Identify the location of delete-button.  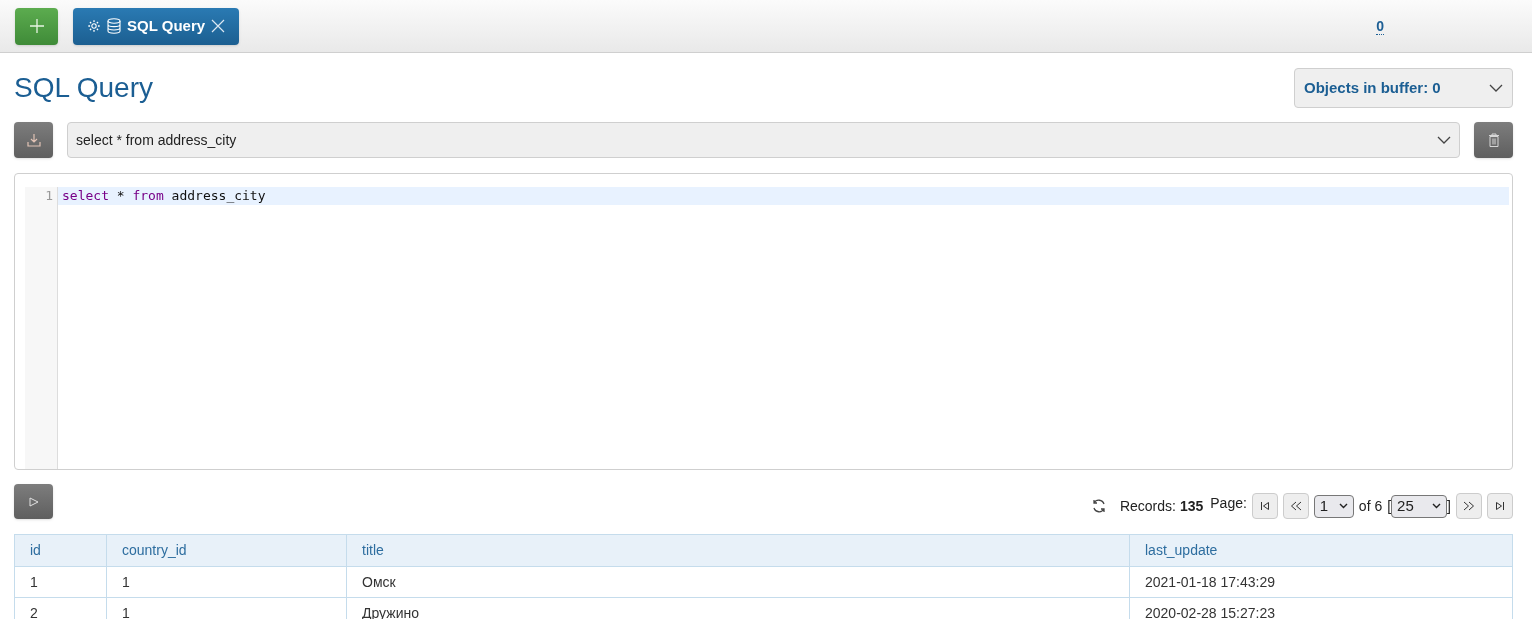
(1493, 140).